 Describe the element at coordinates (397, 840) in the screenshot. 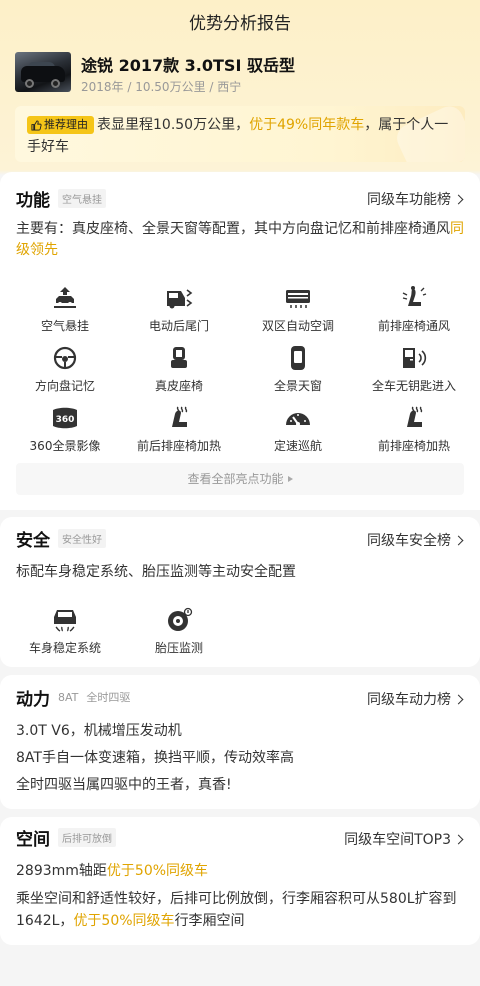

I see `rank-label: 同级车空间TOP3` at that location.